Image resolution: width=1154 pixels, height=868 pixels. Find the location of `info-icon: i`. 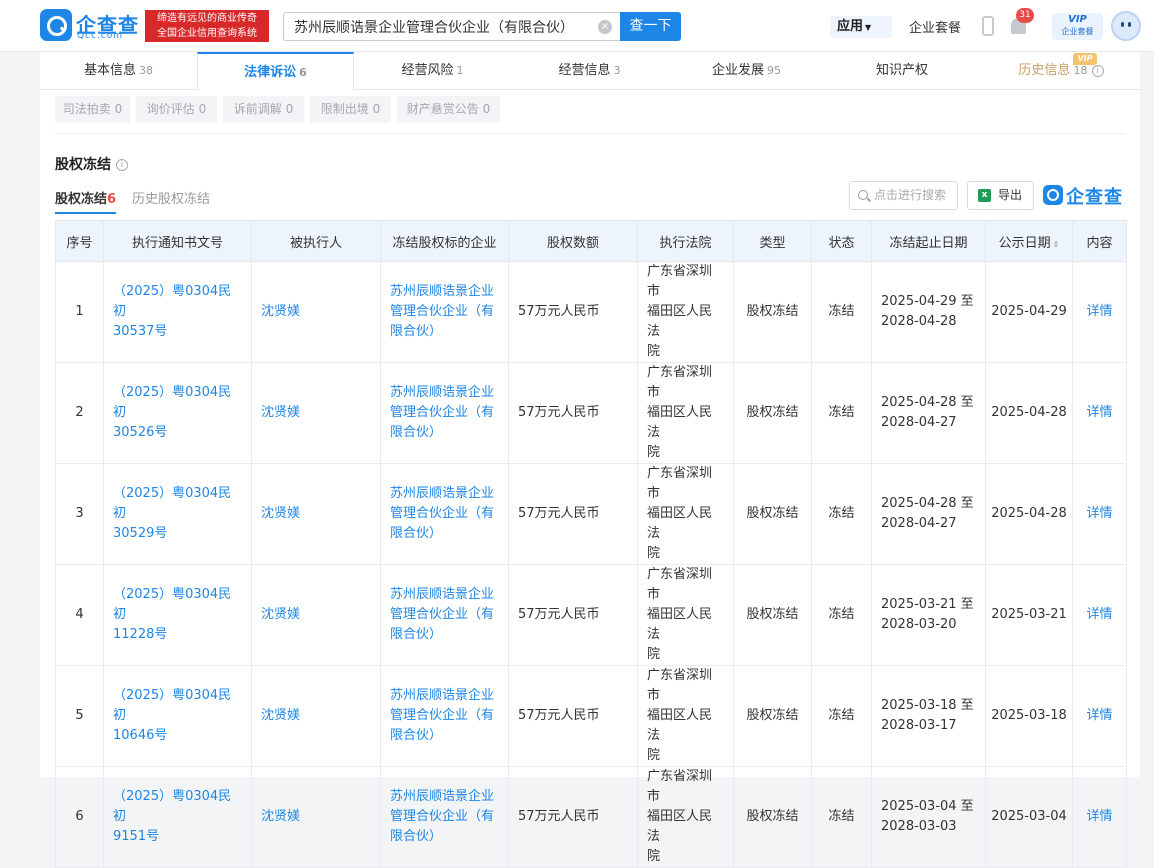

info-icon: i is located at coordinates (121, 165).